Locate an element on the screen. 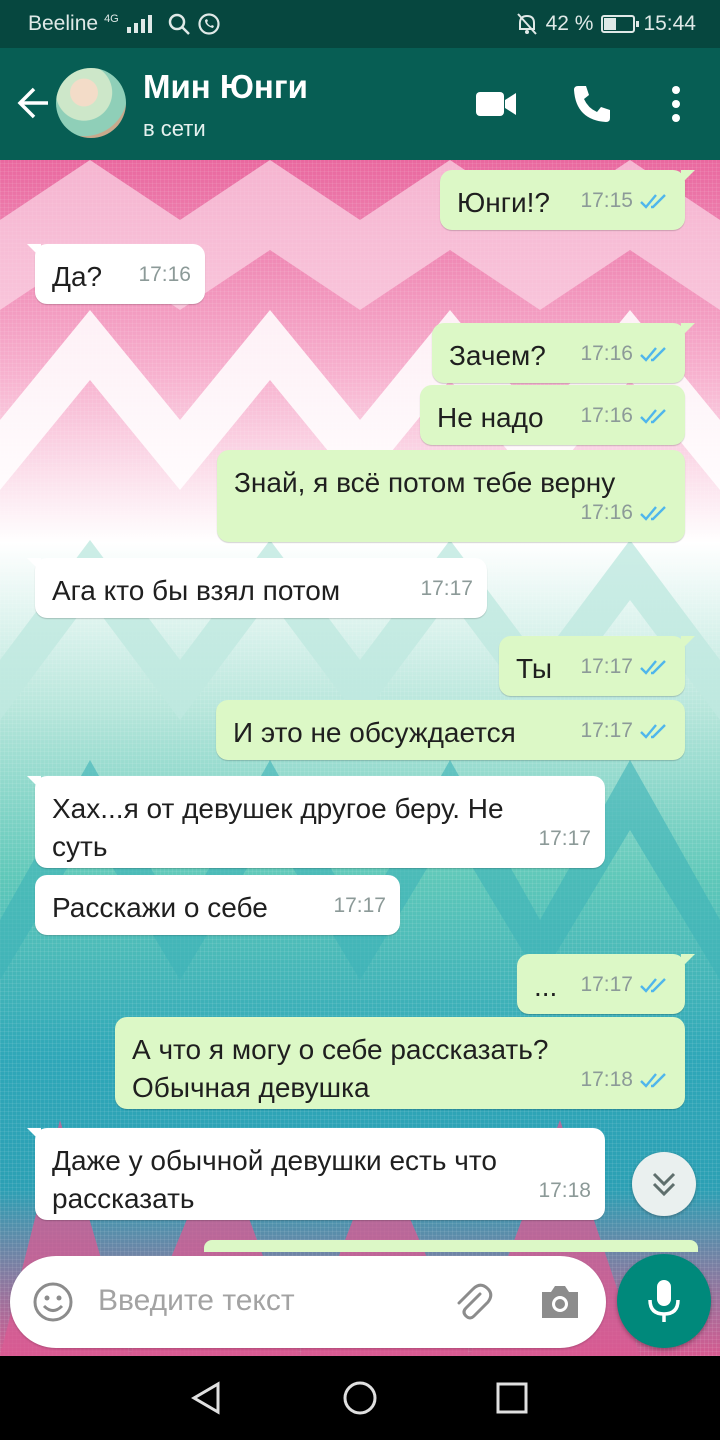  outgoing-message: ... 17:17 is located at coordinates (606, 984).